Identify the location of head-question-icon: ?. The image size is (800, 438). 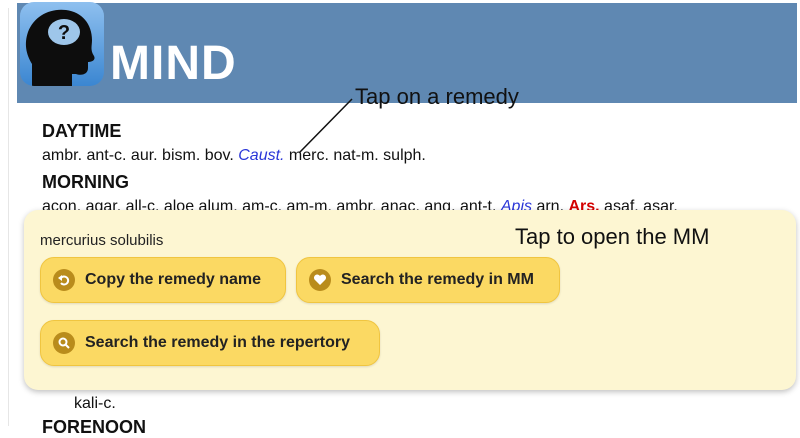
(62, 44).